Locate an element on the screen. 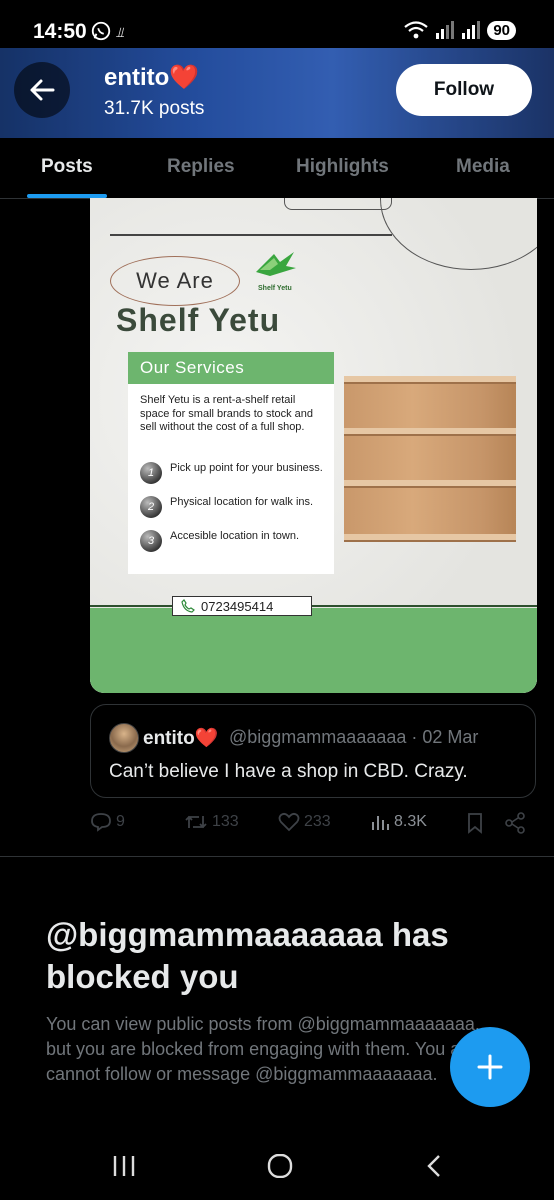  plus-icon is located at coordinates (490, 1067).